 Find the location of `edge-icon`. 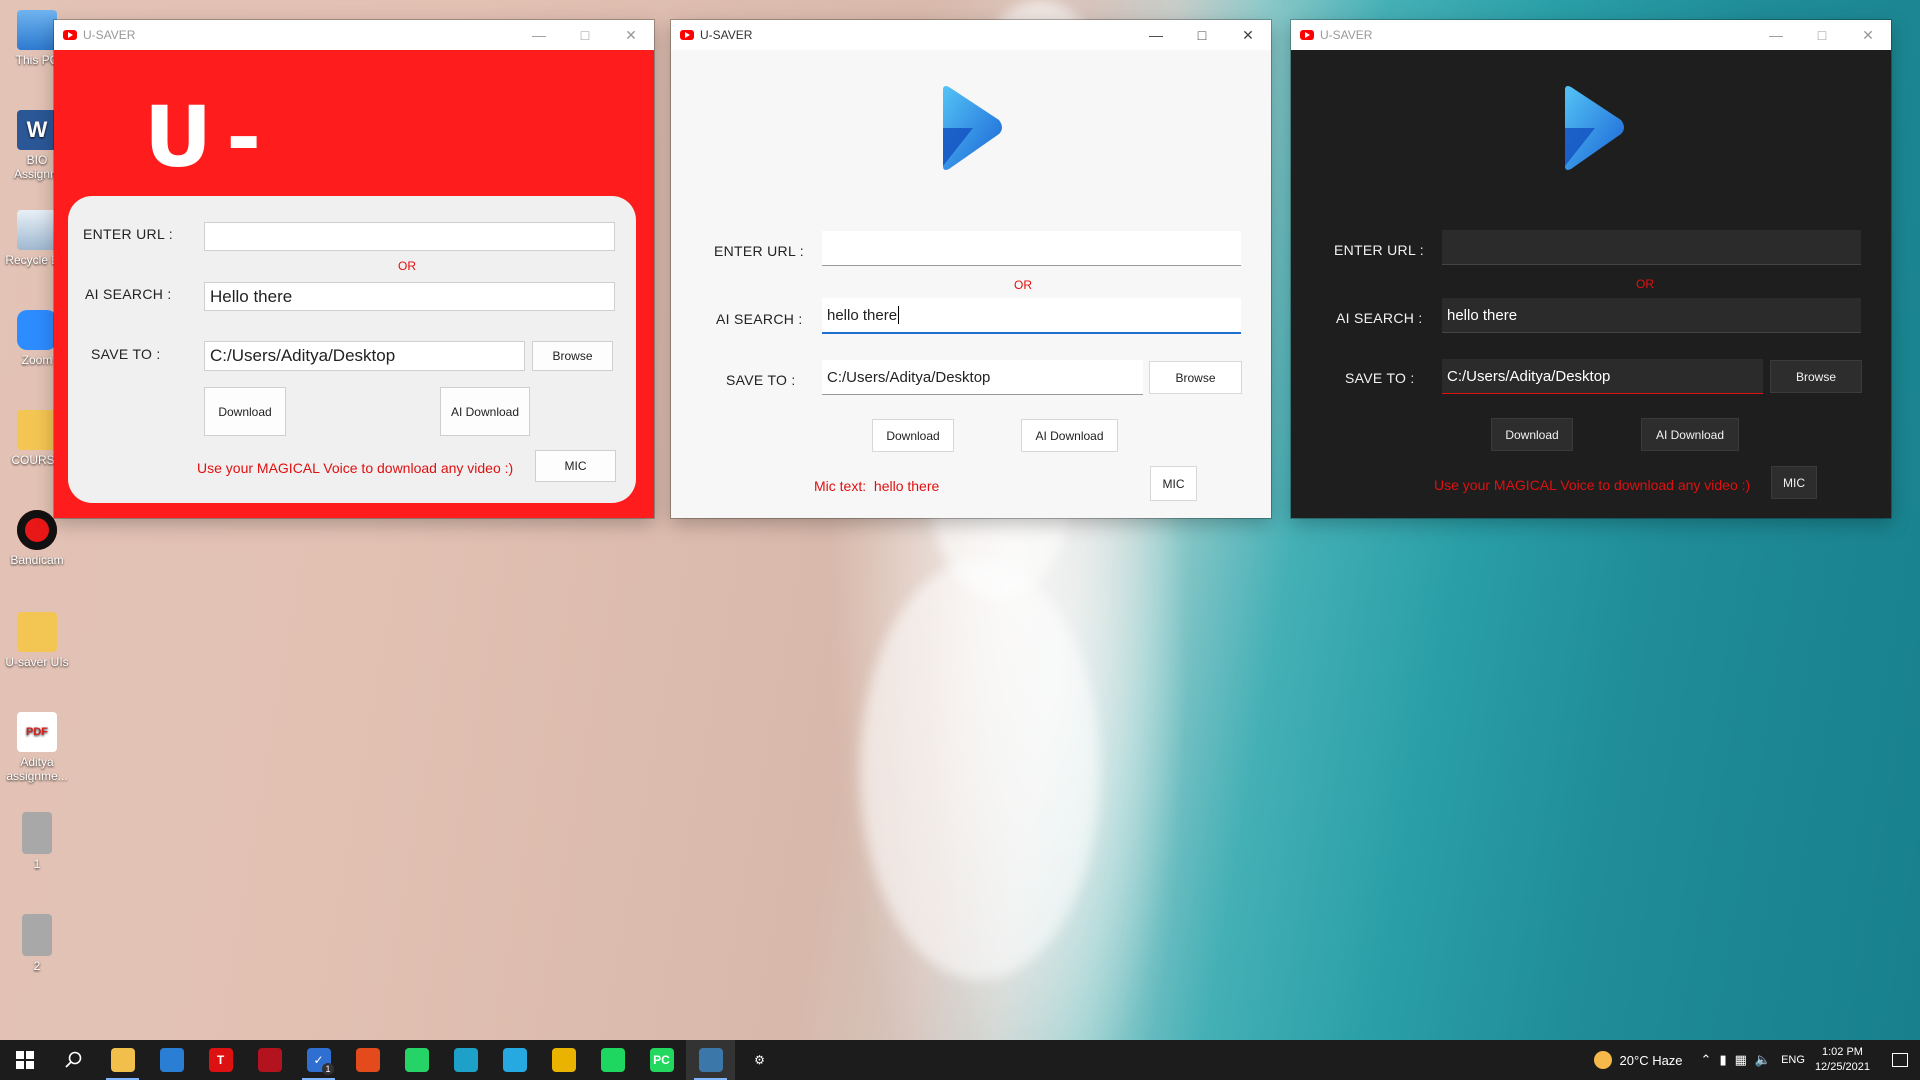

edge-icon is located at coordinates (465, 1060).